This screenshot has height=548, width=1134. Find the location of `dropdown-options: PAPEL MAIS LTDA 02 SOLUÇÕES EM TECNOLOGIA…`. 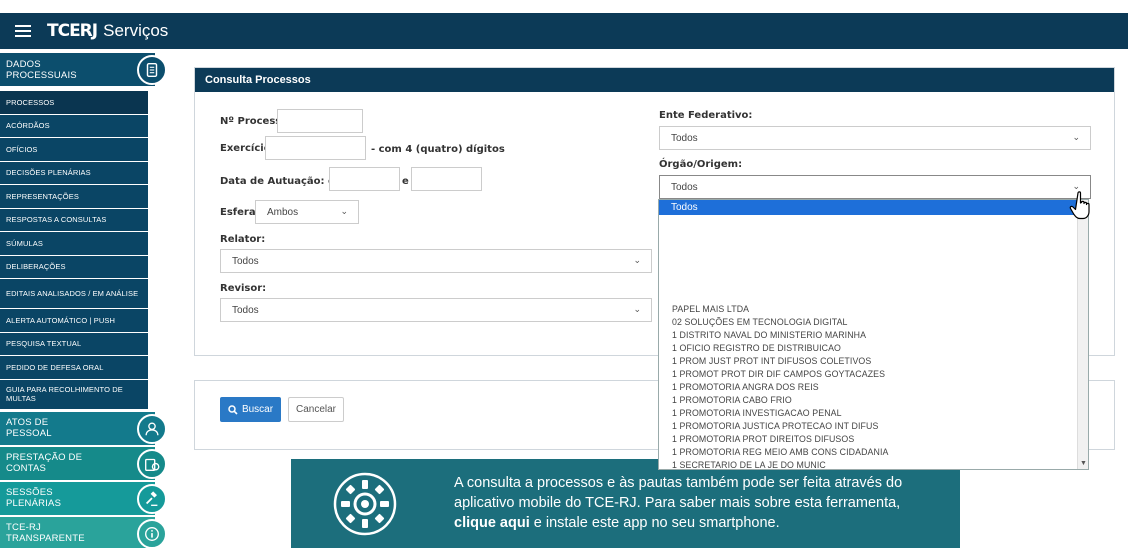

dropdown-options: PAPEL MAIS LTDA 02 SOLUÇÕES EM TECNOLOGIA… is located at coordinates (869, 386).